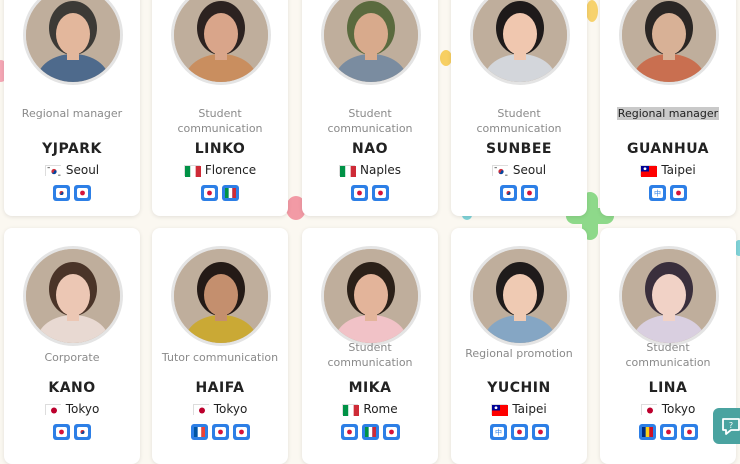 Image resolution: width=740 pixels, height=464 pixels. I want to click on profile-card: Student communication LINKO Florence, so click(220, 108).